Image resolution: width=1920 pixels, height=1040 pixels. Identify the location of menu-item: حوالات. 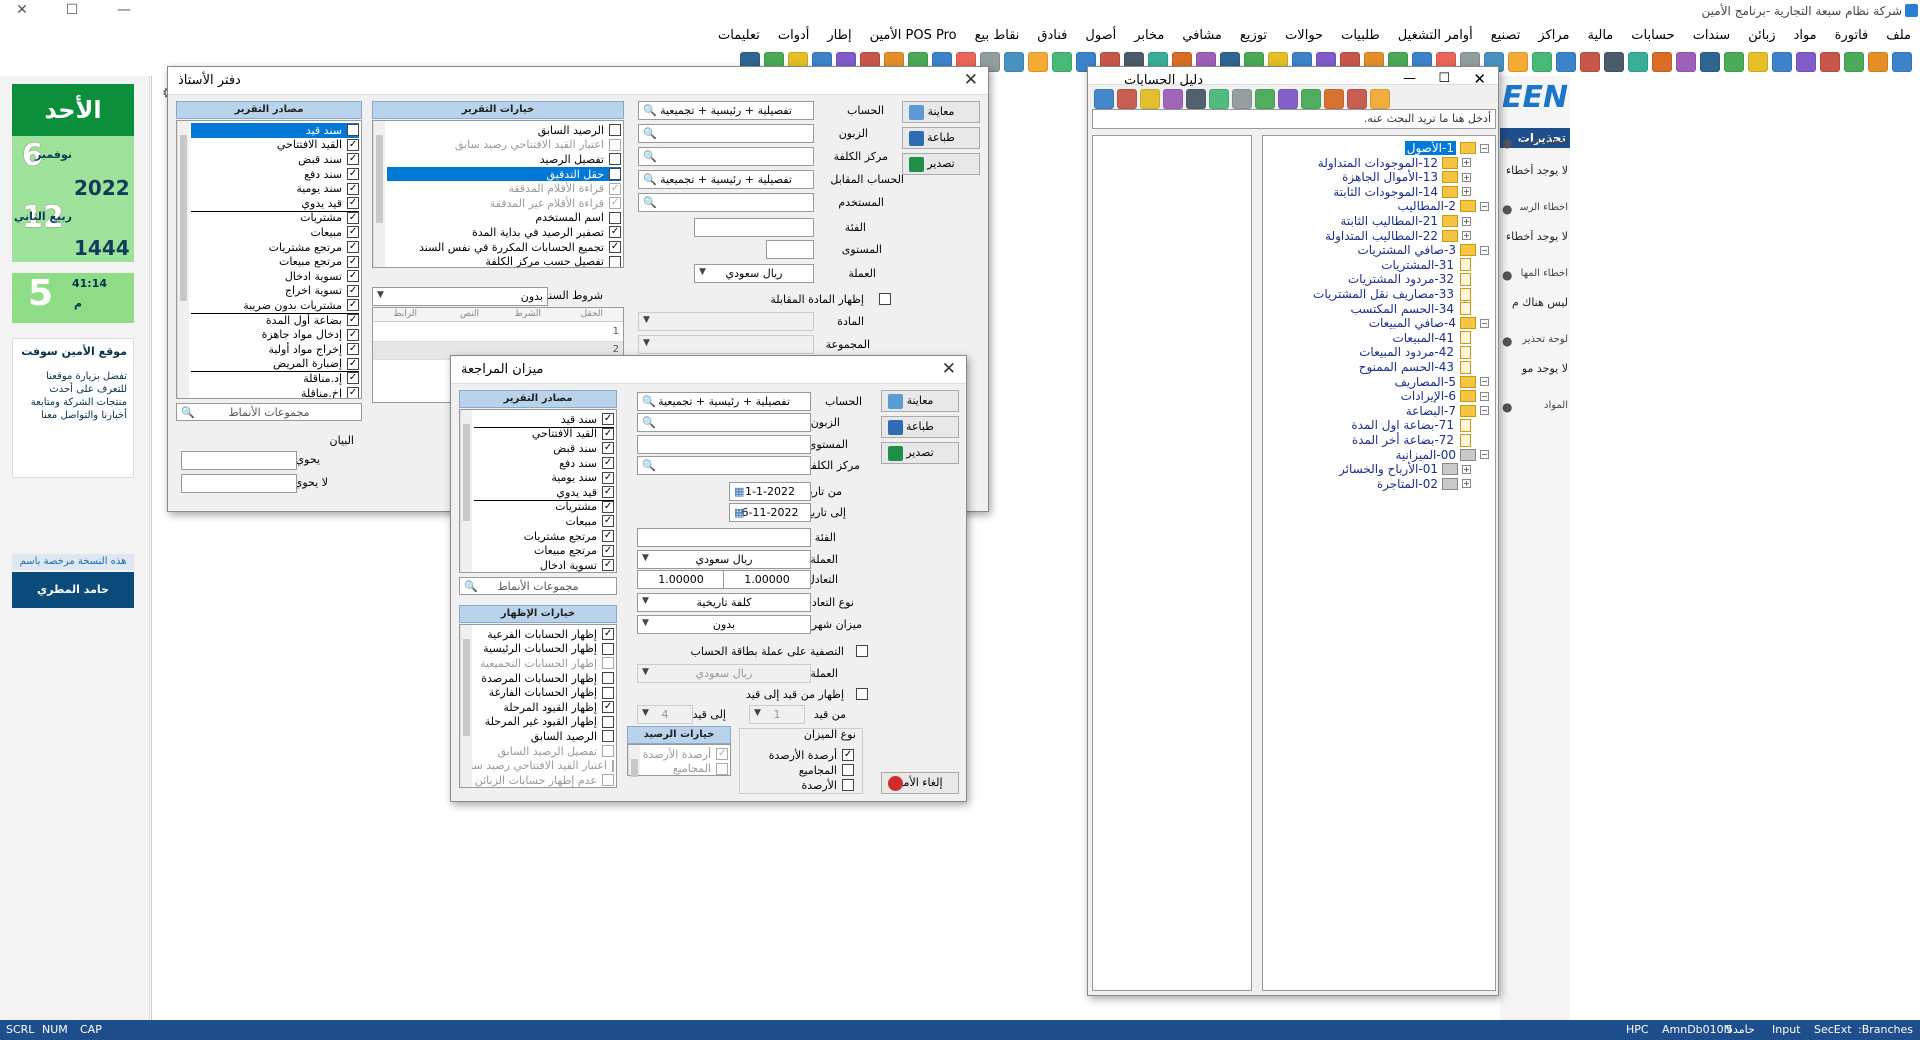
(1304, 37).